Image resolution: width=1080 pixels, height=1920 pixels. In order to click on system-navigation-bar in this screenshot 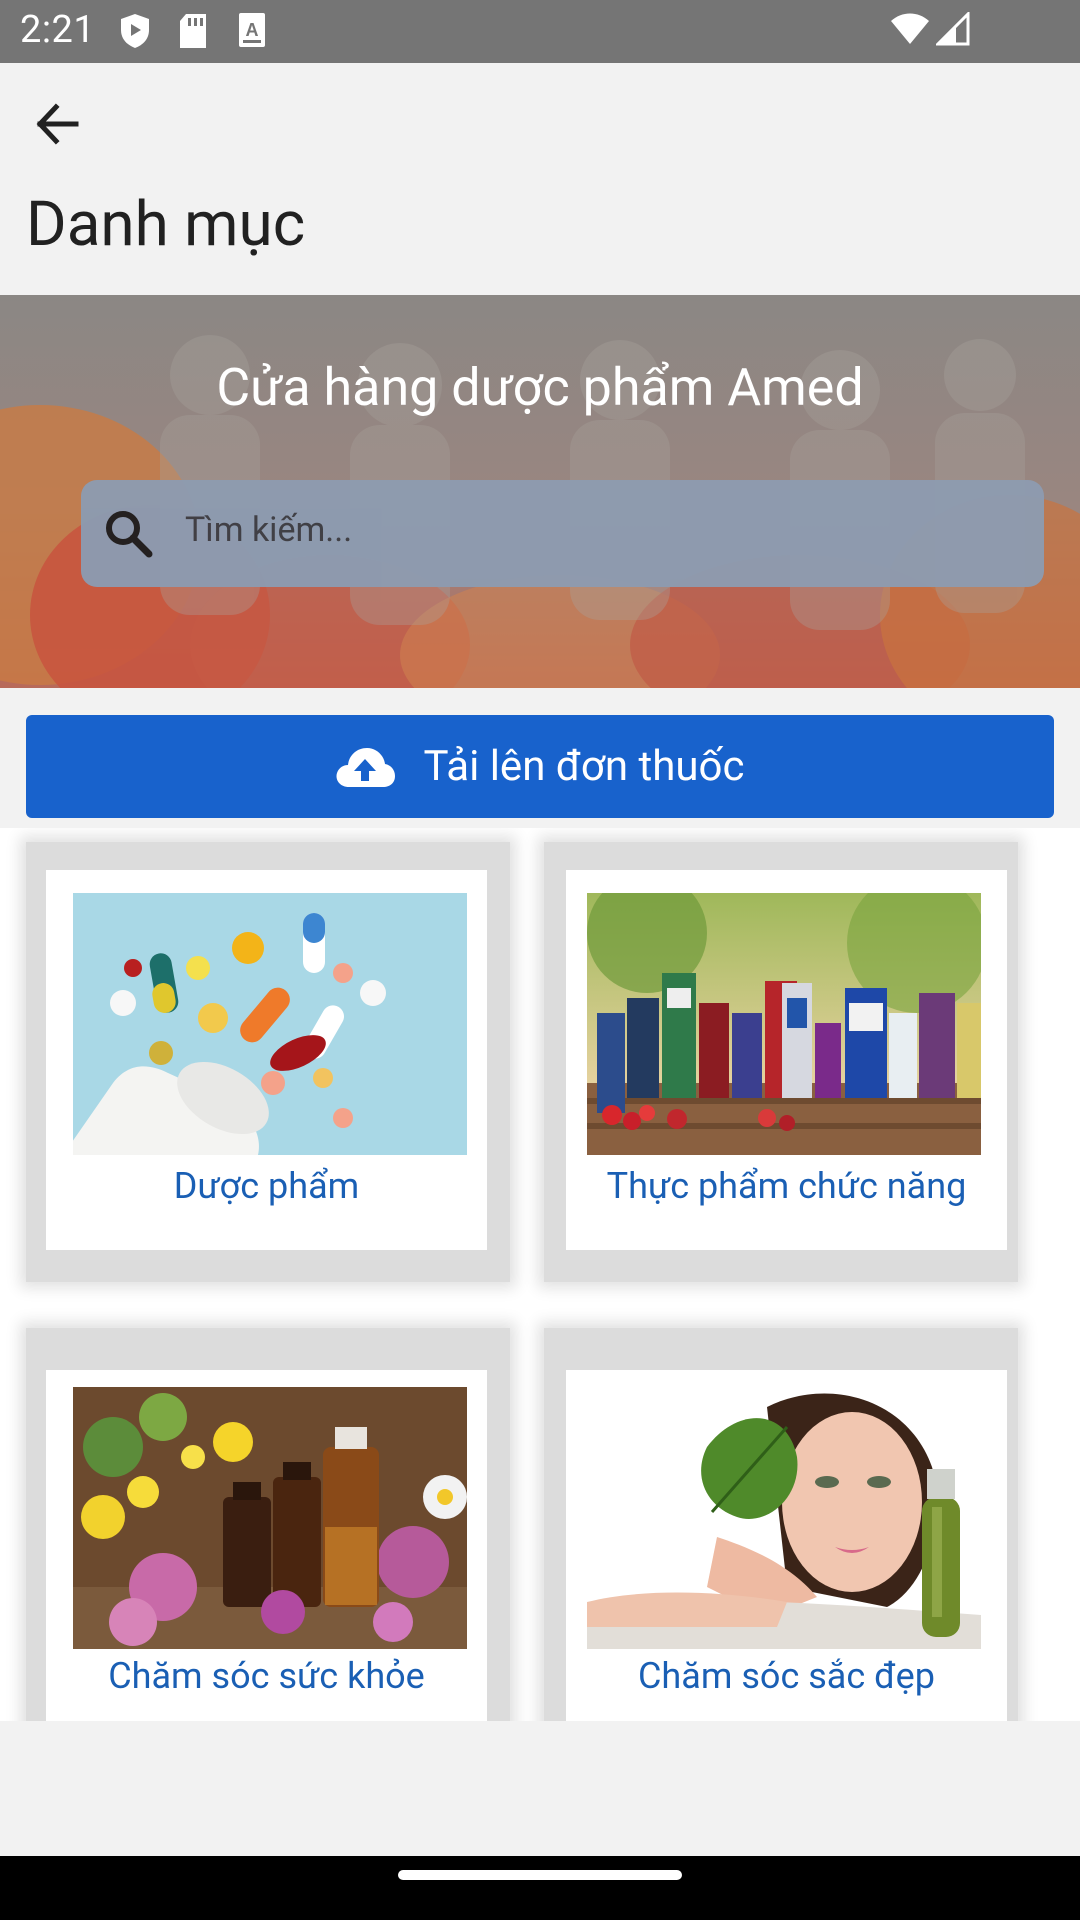, I will do `click(540, 1888)`.